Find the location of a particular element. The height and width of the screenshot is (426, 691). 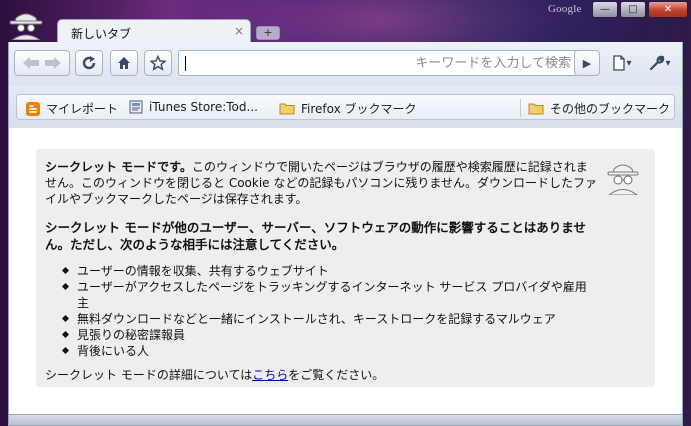

bookmark-label: その他のブックマーク is located at coordinates (610, 109).